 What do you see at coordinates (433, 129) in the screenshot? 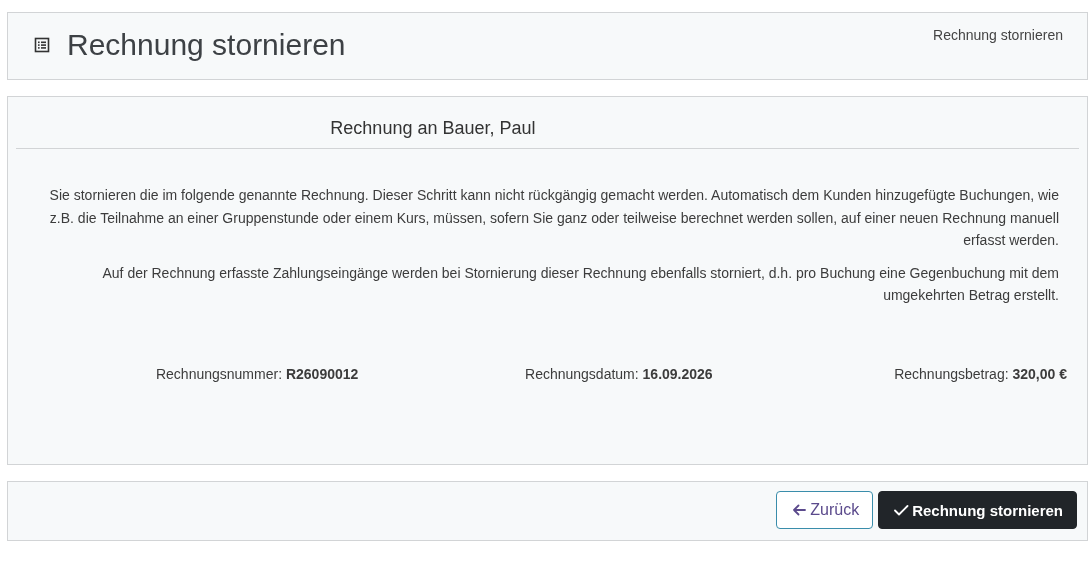
I see `invoice-heading: Rechnung an Bauer, Paul` at bounding box center [433, 129].